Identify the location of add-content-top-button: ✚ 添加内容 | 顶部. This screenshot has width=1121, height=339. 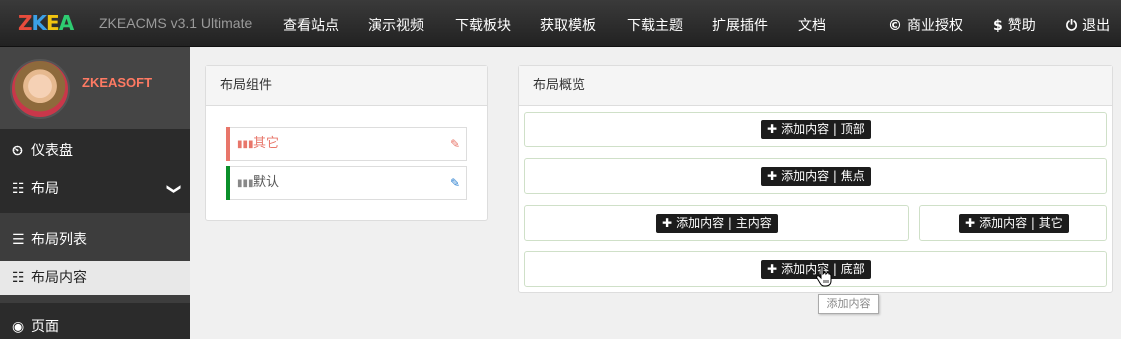
(816, 129).